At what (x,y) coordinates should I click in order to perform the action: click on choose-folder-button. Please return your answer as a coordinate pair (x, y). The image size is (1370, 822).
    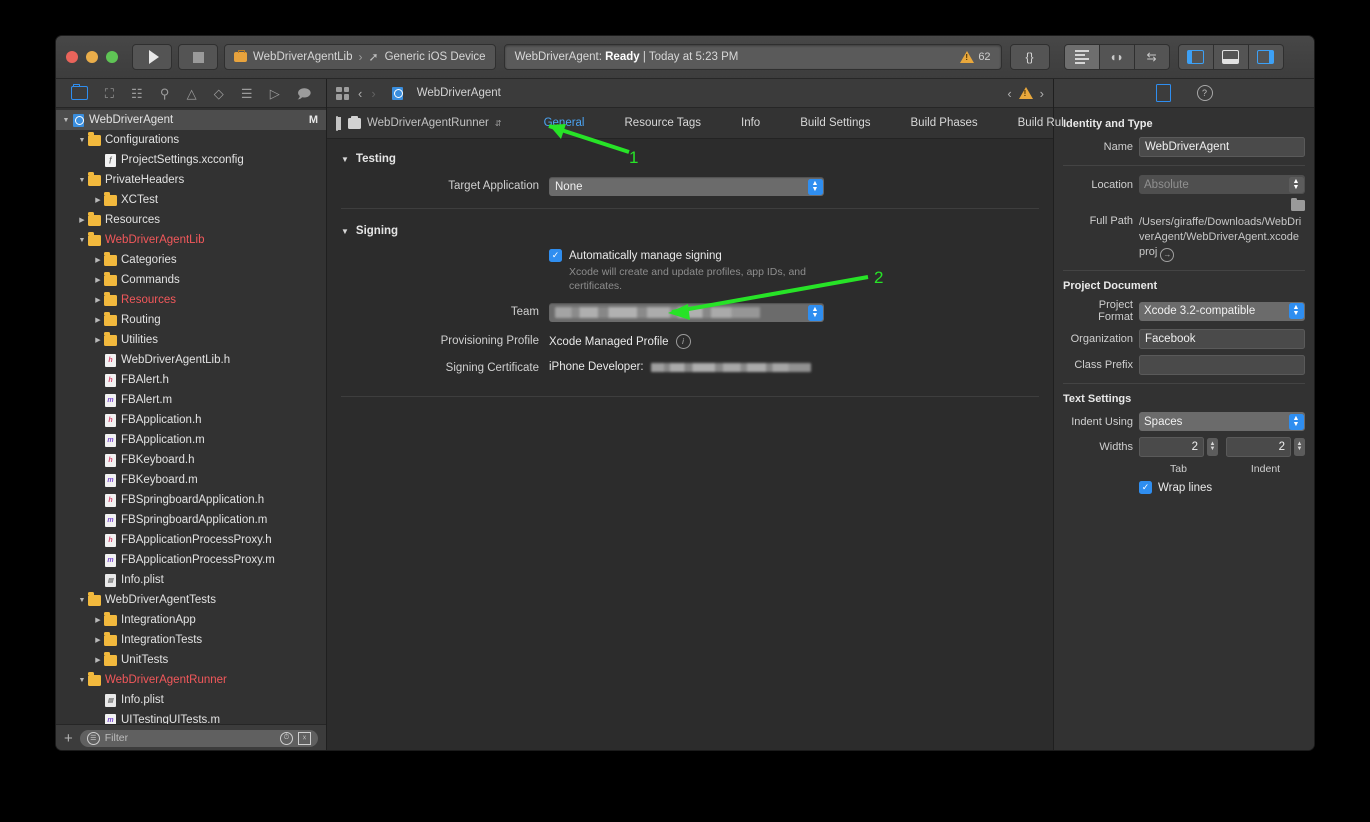
    Looking at the image, I should click on (1298, 204).